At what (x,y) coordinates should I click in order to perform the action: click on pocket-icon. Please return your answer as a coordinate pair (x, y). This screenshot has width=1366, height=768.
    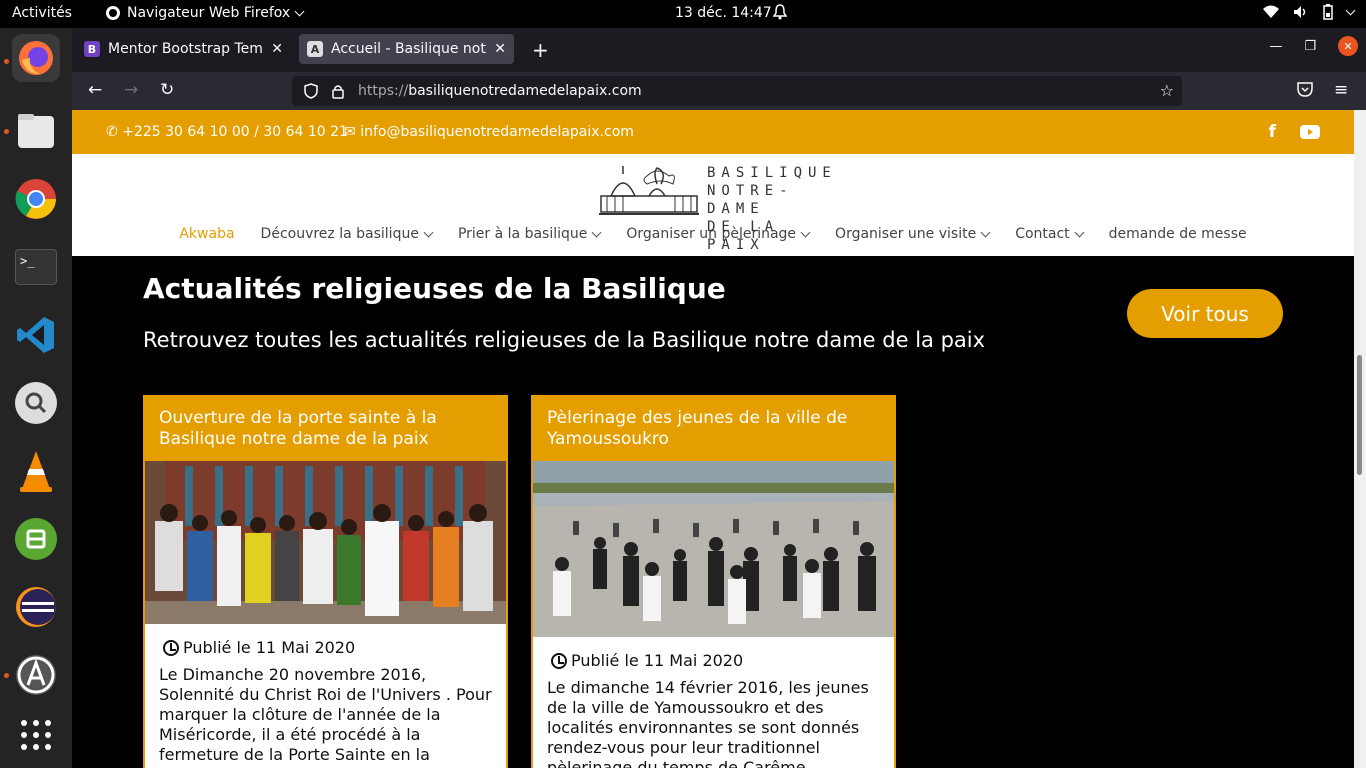
    Looking at the image, I should click on (1305, 91).